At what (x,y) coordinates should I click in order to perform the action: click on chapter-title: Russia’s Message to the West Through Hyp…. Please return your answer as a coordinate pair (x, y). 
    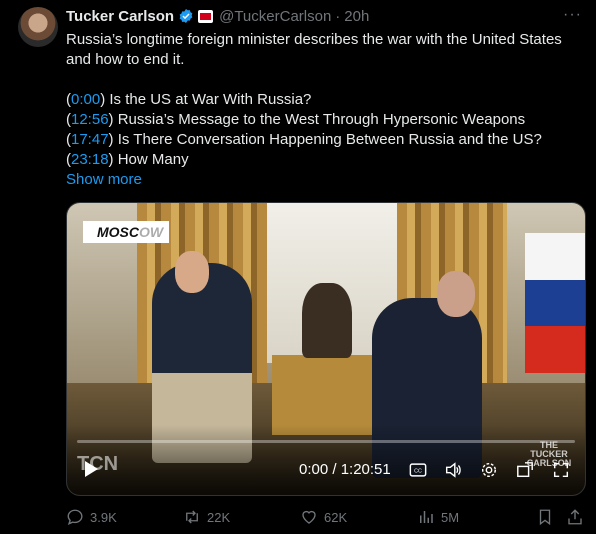
    Looking at the image, I should click on (321, 119).